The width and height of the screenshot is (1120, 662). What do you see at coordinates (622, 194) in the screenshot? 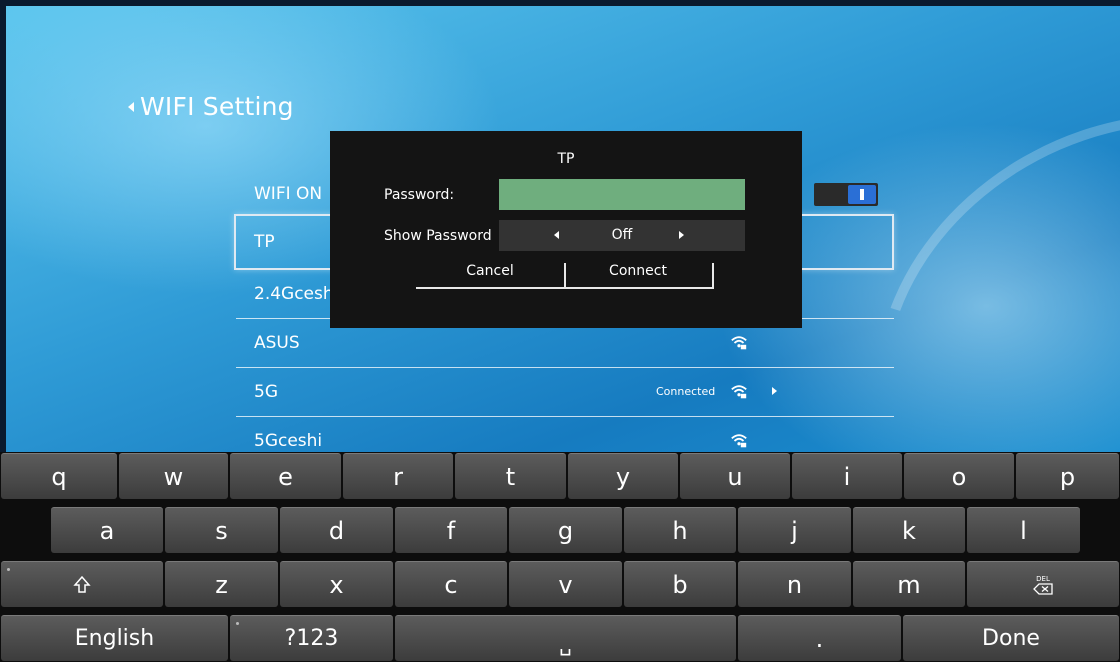
I see `password-input` at bounding box center [622, 194].